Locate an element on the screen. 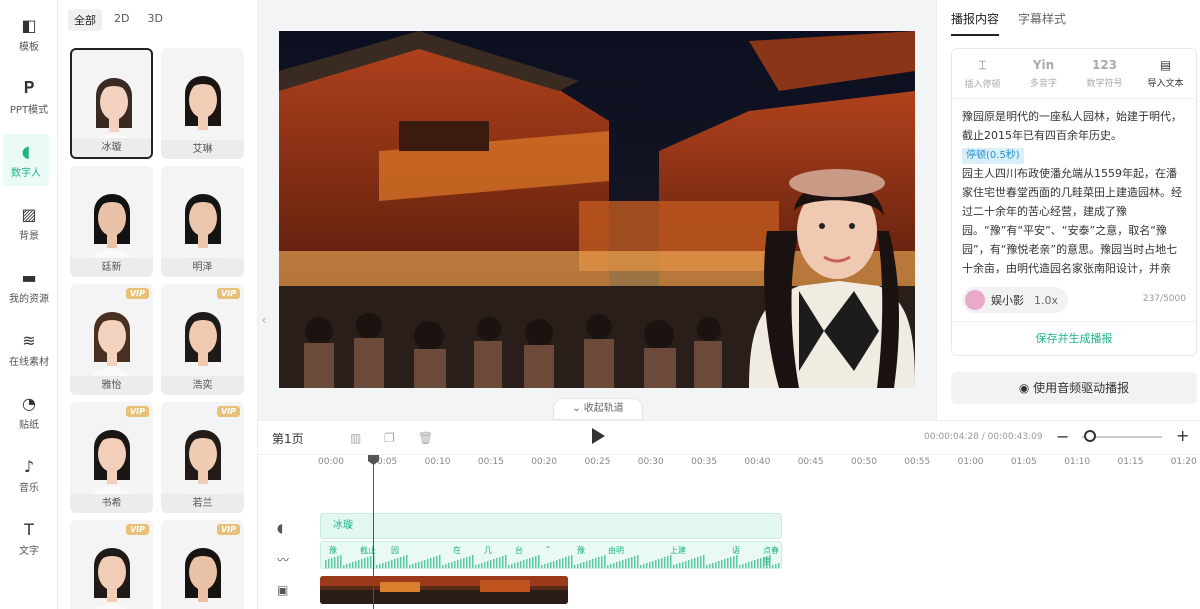 The width and height of the screenshot is (1200, 609). audio-word: 由明 is located at coordinates (616, 550).